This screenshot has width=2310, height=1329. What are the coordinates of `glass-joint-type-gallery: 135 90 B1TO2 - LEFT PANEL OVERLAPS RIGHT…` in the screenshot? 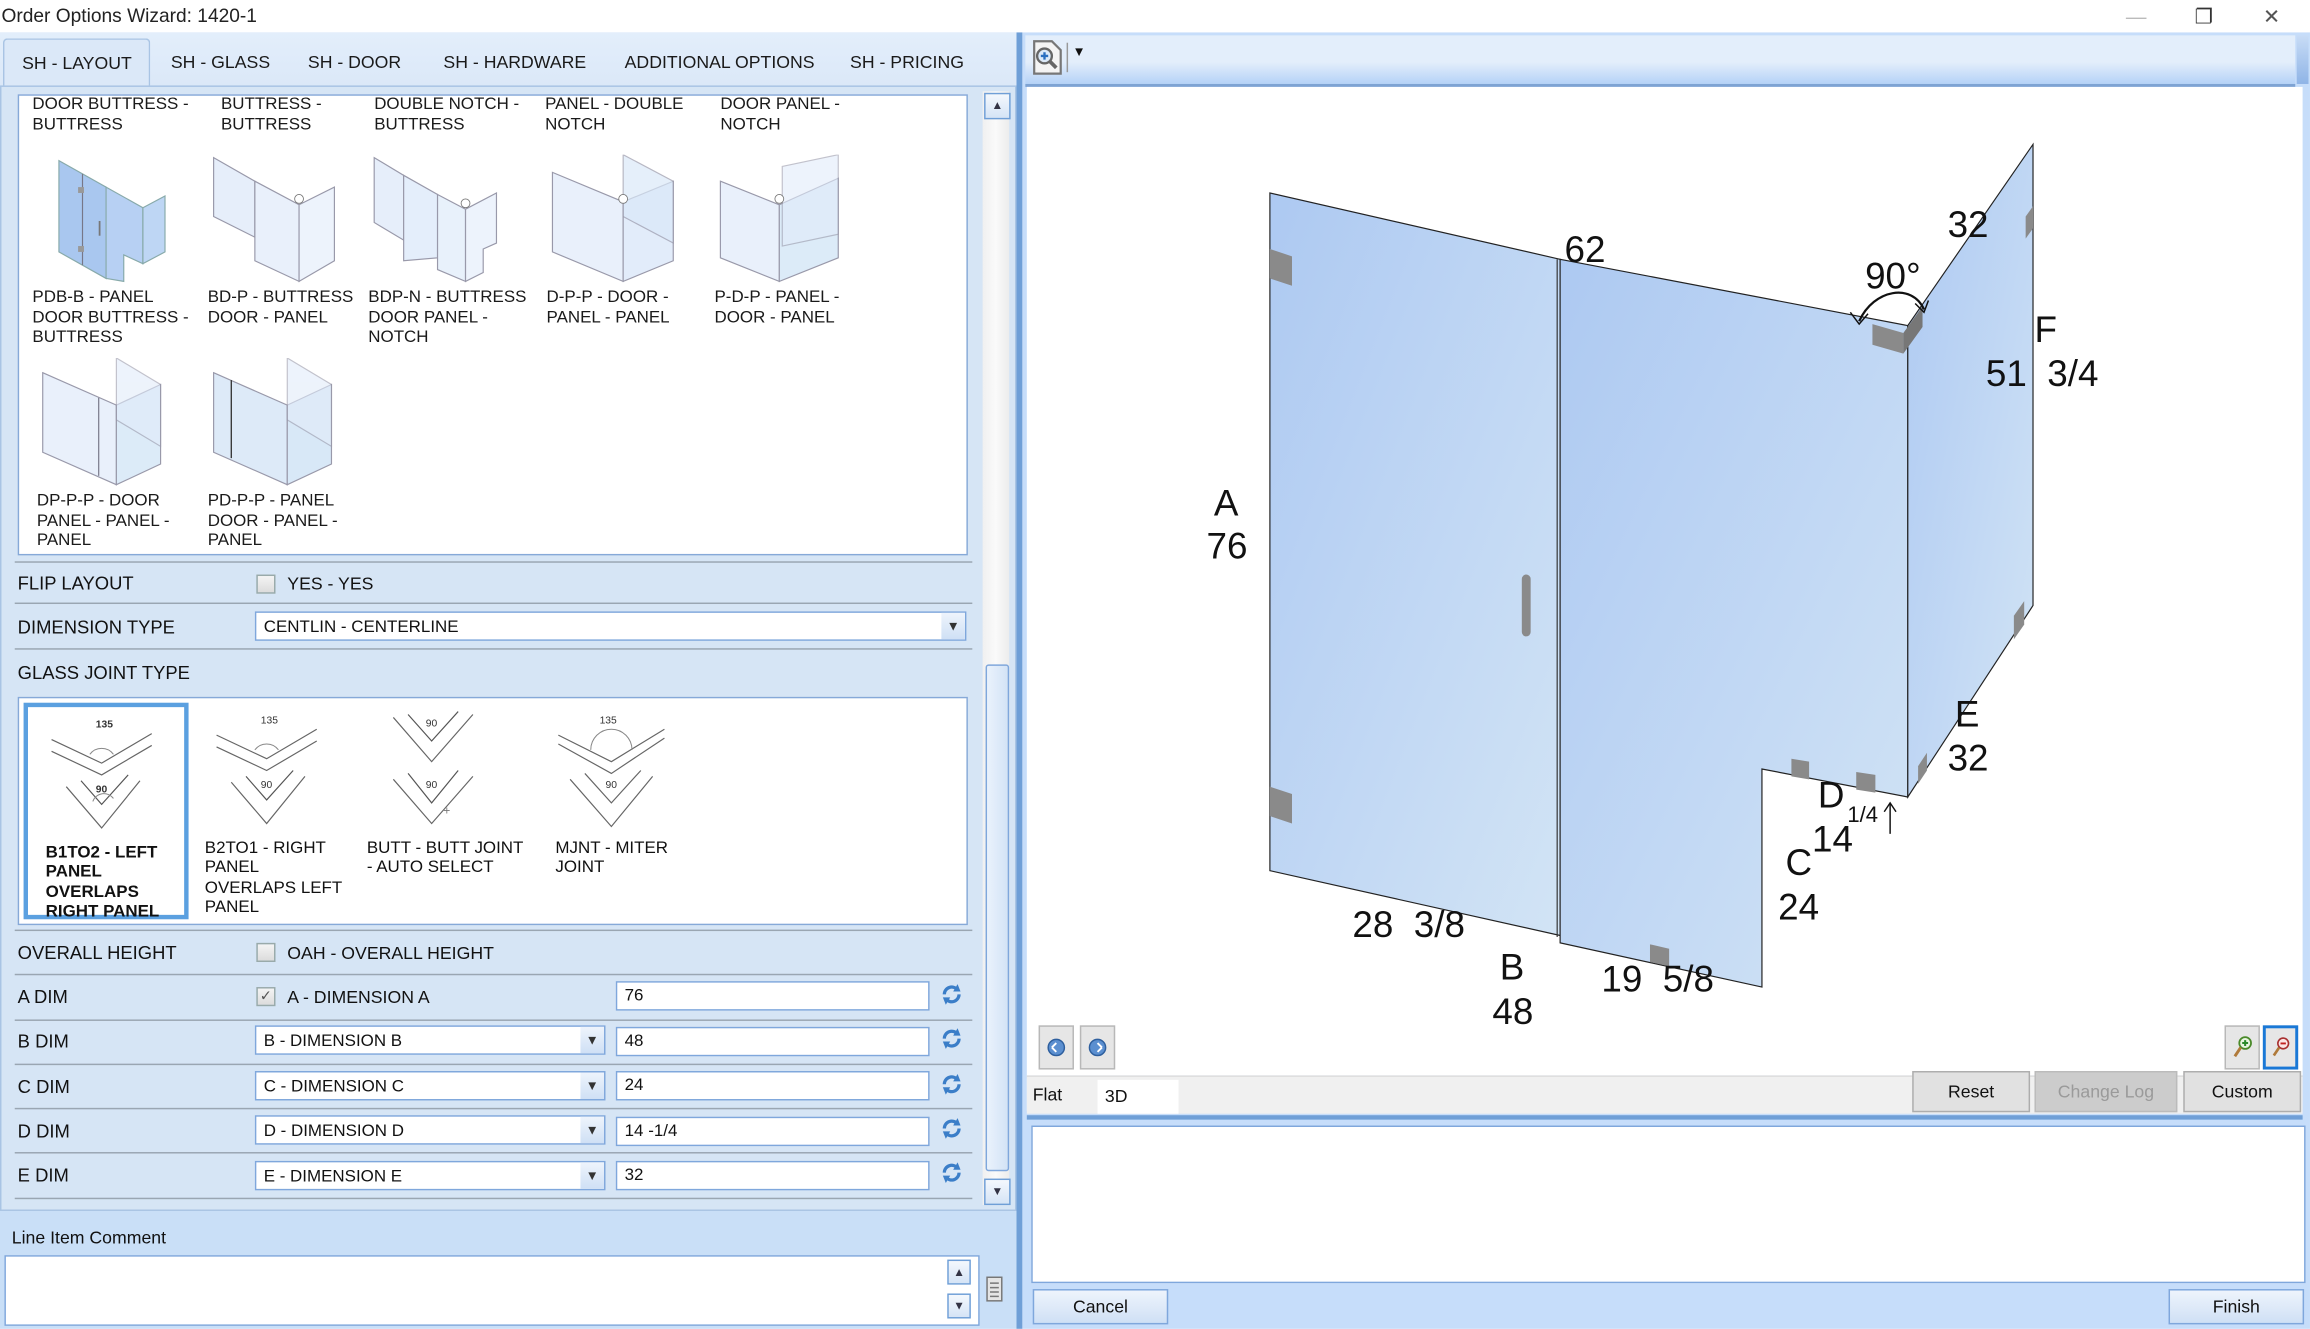 It's located at (492, 811).